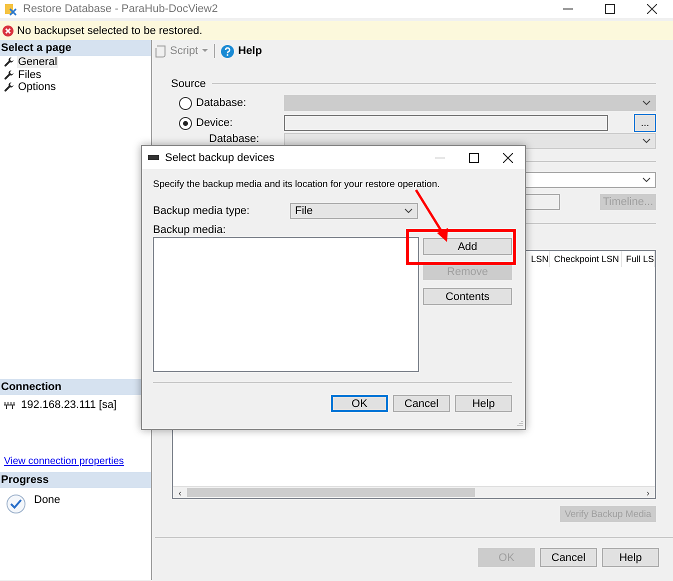 The height and width of the screenshot is (581, 673). Describe the element at coordinates (220, 158) in the screenshot. I see `dialog-title: Select backup devices` at that location.